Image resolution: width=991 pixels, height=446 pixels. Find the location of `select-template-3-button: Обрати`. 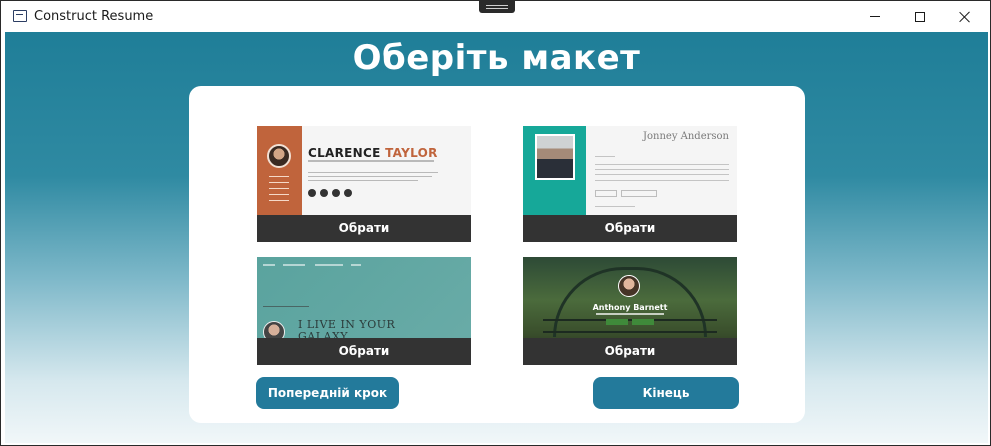

select-template-3-button: Обрати is located at coordinates (364, 351).